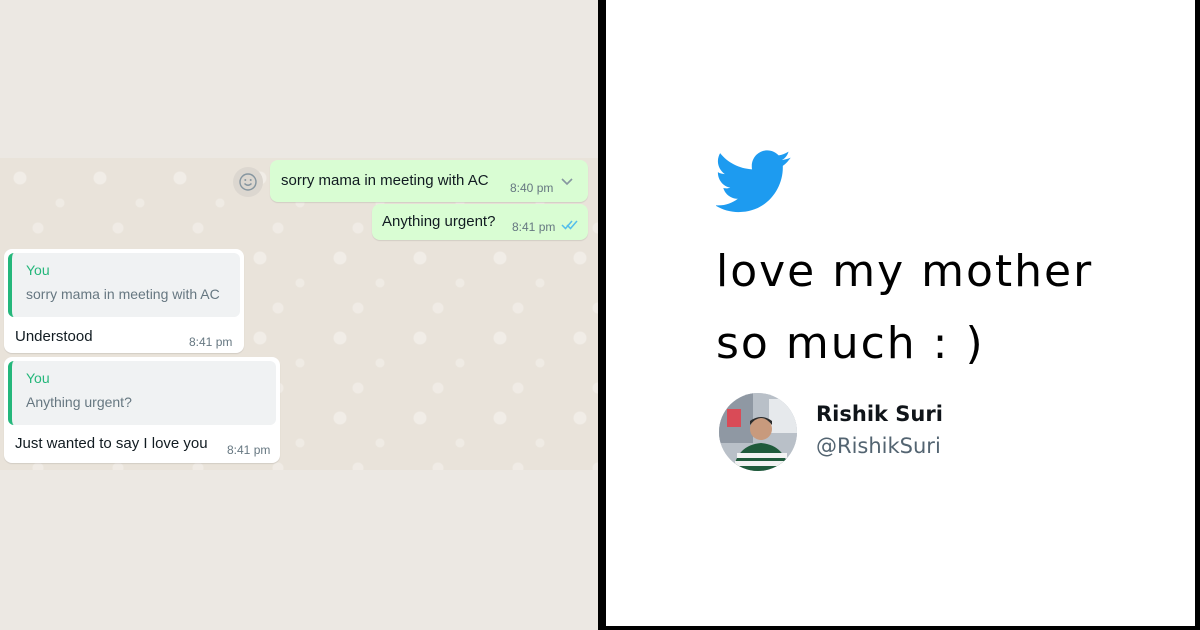  What do you see at coordinates (567, 182) in the screenshot?
I see `chevron-down-icon` at bounding box center [567, 182].